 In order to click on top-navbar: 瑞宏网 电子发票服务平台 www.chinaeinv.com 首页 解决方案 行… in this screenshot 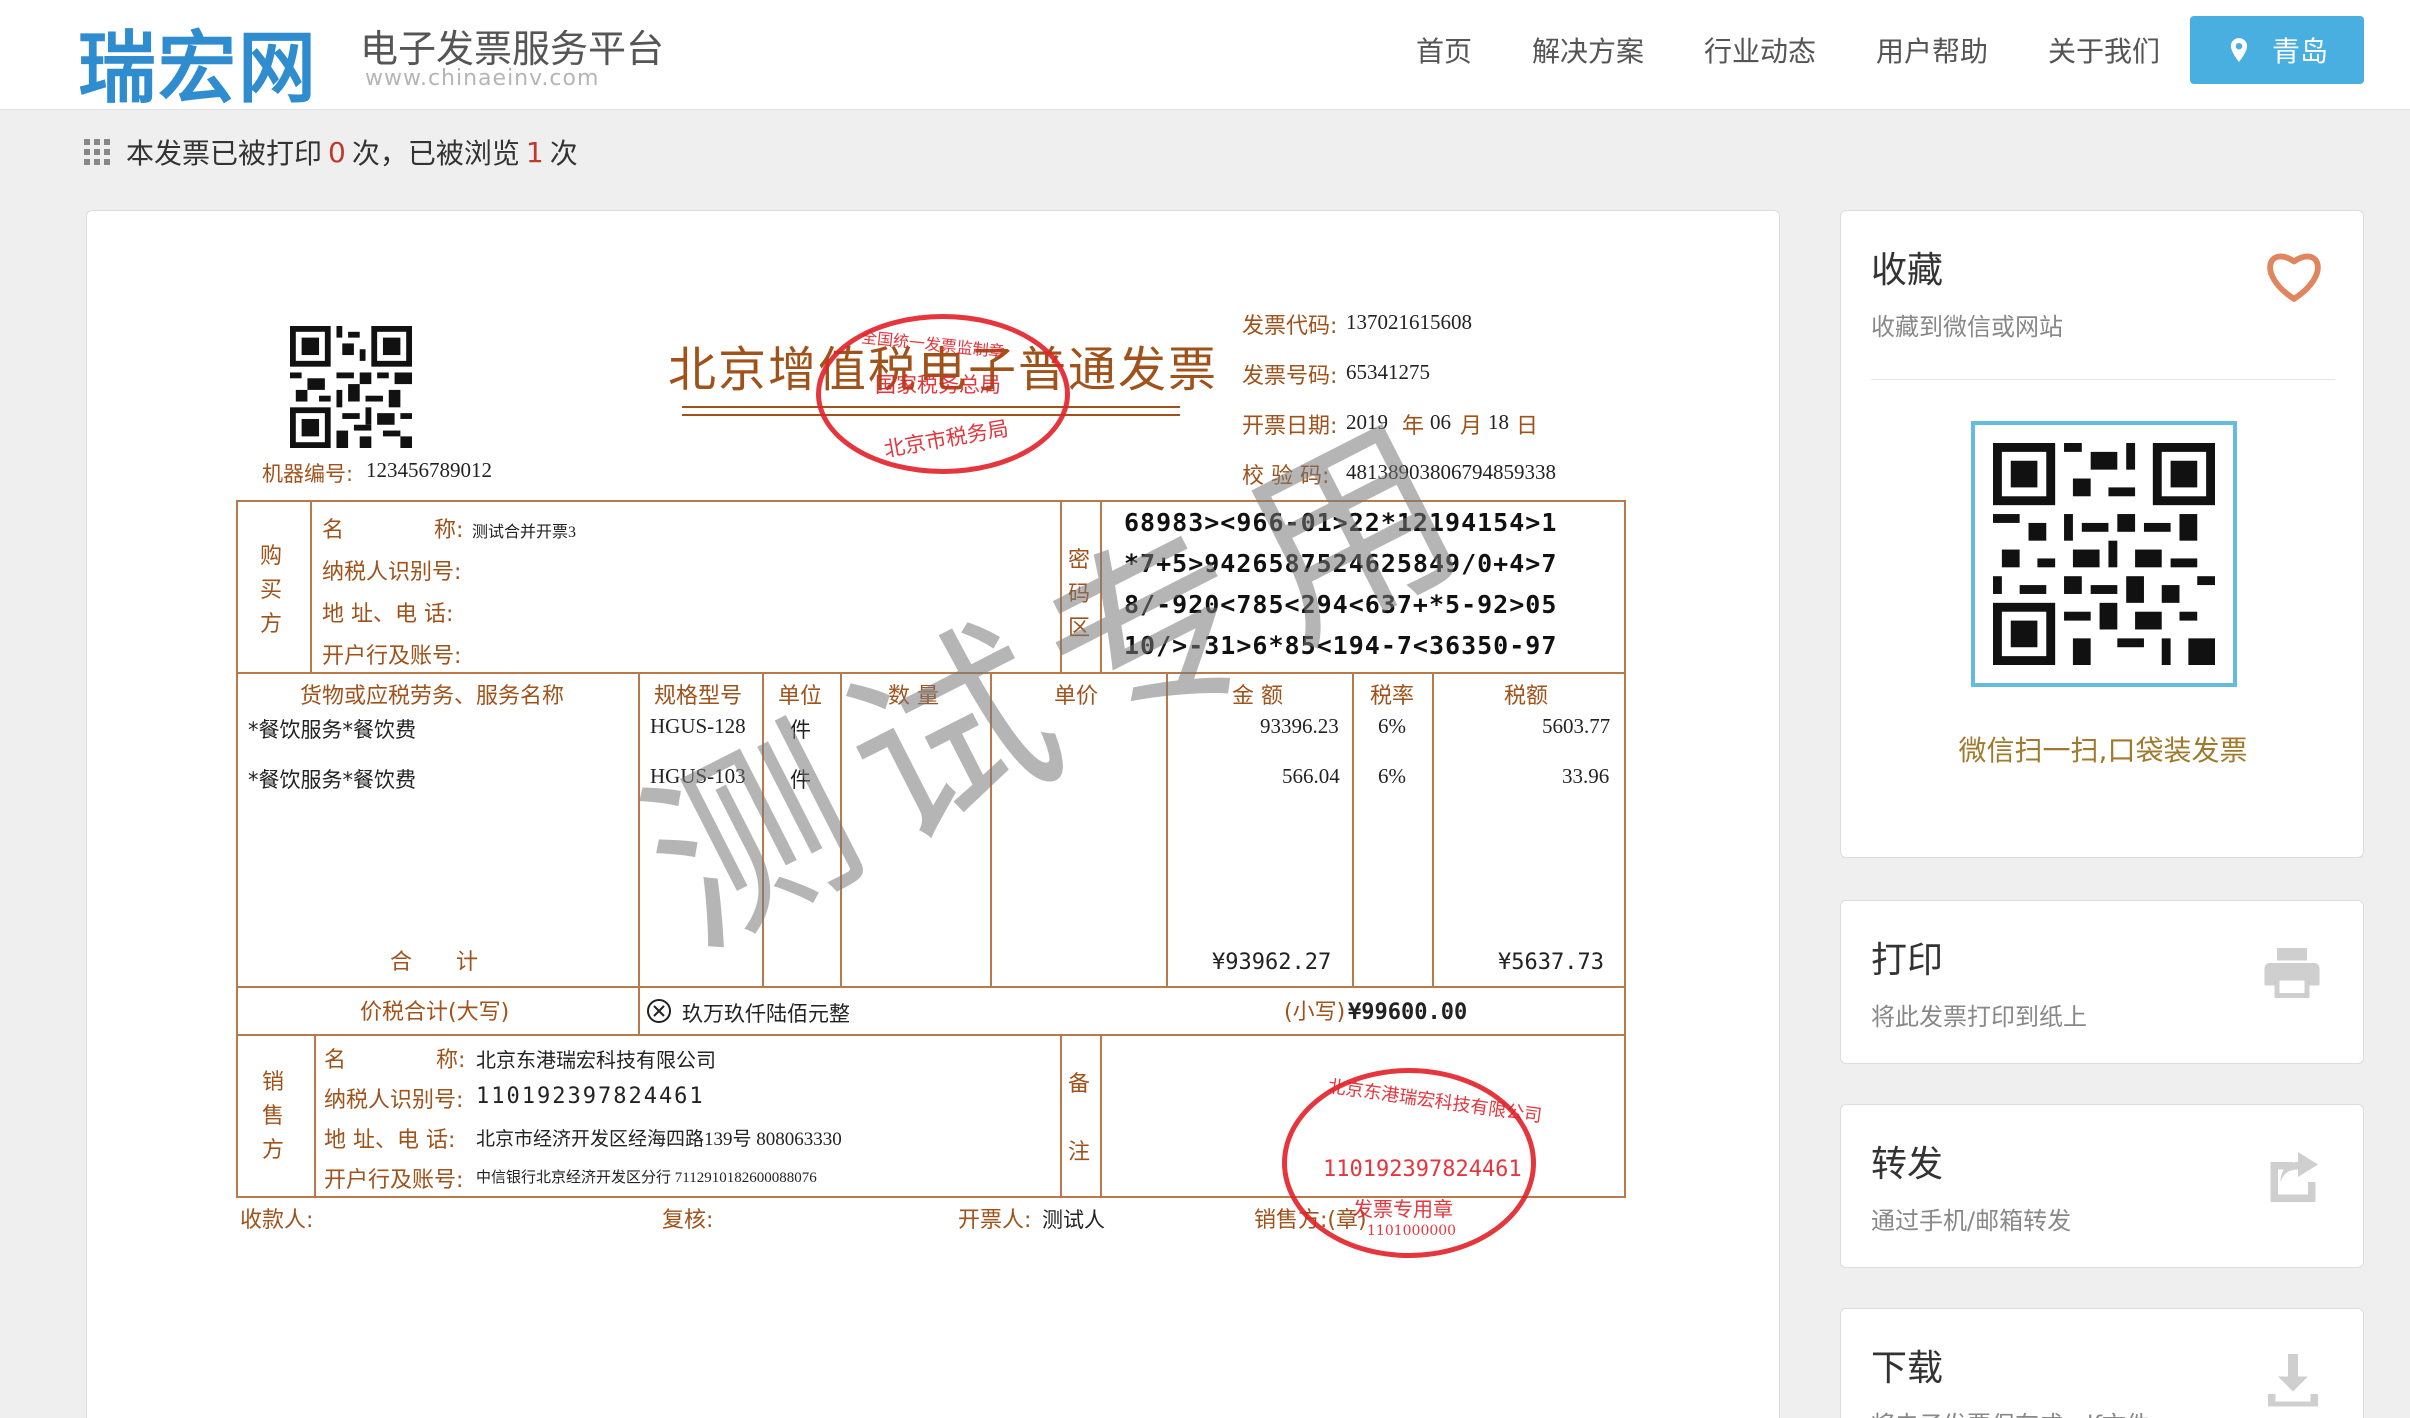, I will do `click(1205, 57)`.